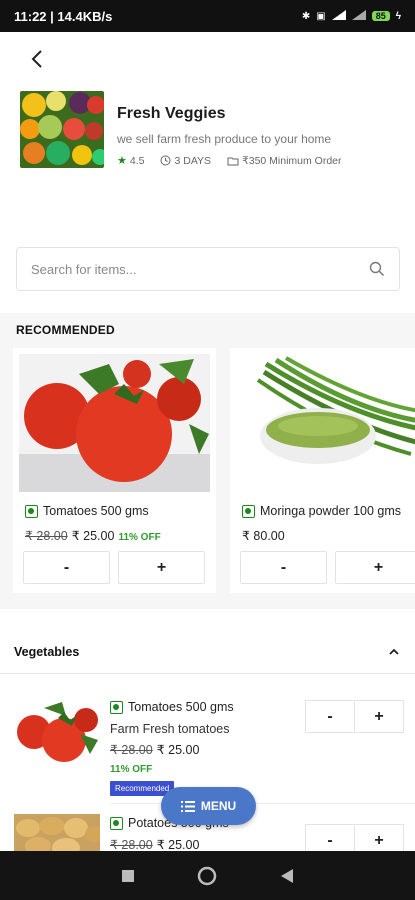 The image size is (415, 900). Describe the element at coordinates (292, 160) in the screenshot. I see `minimum-order-value: ₹350 Minimum Order` at that location.